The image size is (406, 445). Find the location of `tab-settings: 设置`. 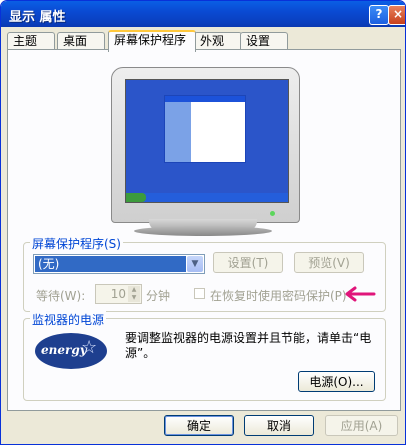

tab-settings: 设置 is located at coordinates (264, 41).